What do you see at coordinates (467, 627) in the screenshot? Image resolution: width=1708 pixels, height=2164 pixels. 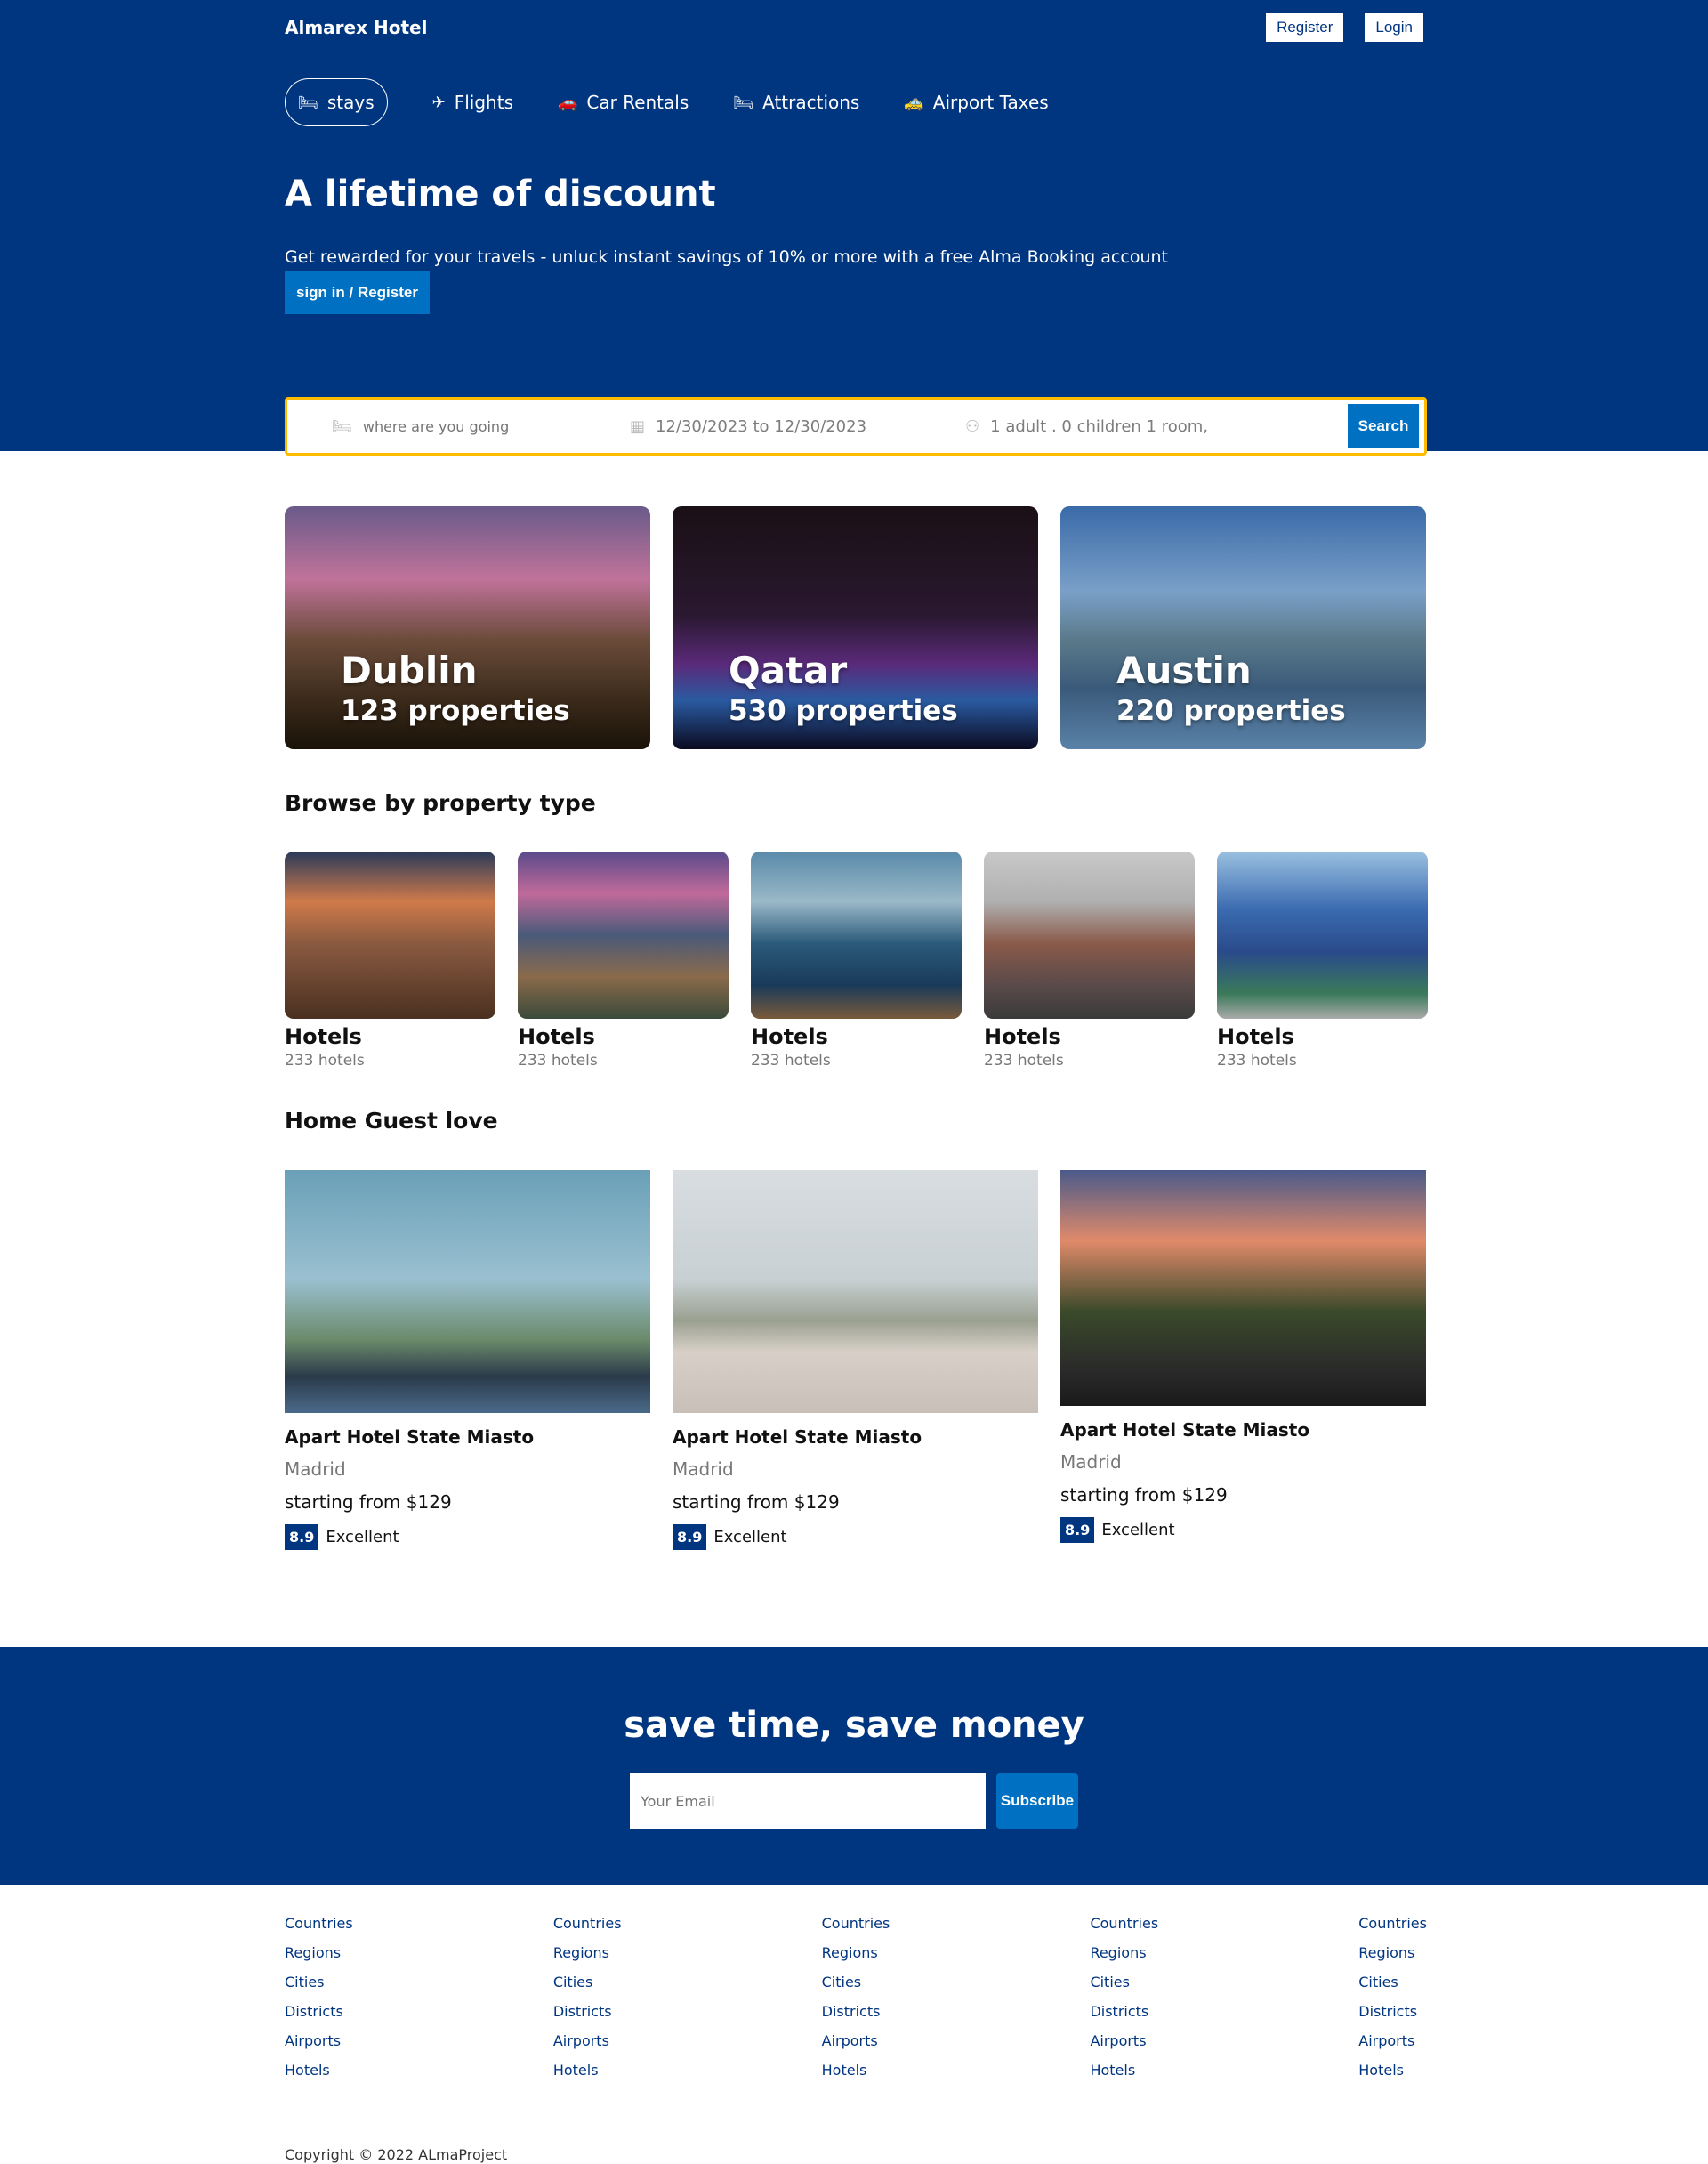 I see `city-card-dublin: Dublin 123 properties` at bounding box center [467, 627].